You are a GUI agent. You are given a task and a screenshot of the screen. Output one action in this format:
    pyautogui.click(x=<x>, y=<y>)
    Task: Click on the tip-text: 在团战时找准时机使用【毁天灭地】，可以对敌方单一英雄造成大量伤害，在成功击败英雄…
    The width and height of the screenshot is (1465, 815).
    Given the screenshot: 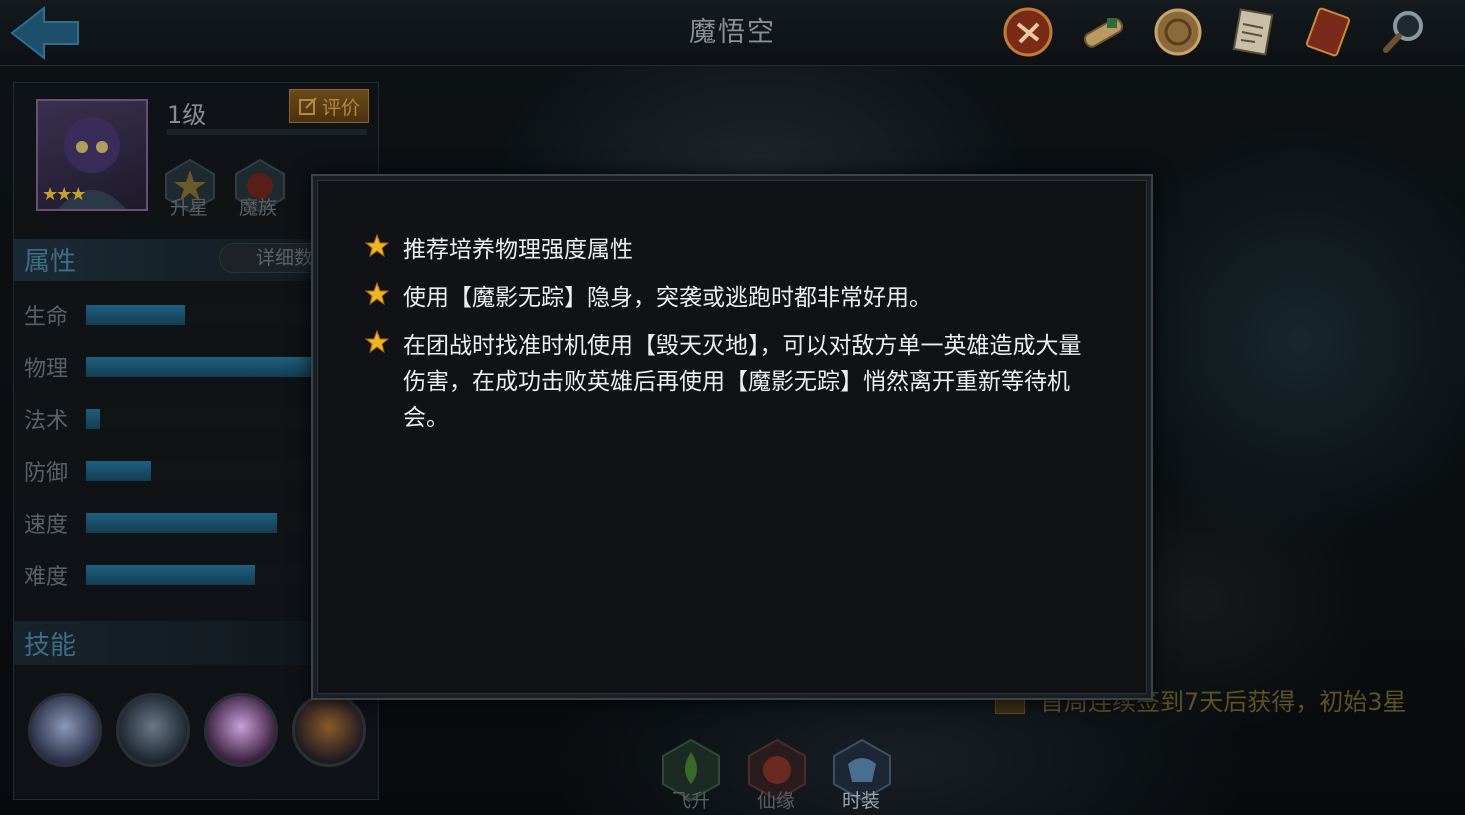 What is the action you would take?
    pyautogui.click(x=742, y=382)
    